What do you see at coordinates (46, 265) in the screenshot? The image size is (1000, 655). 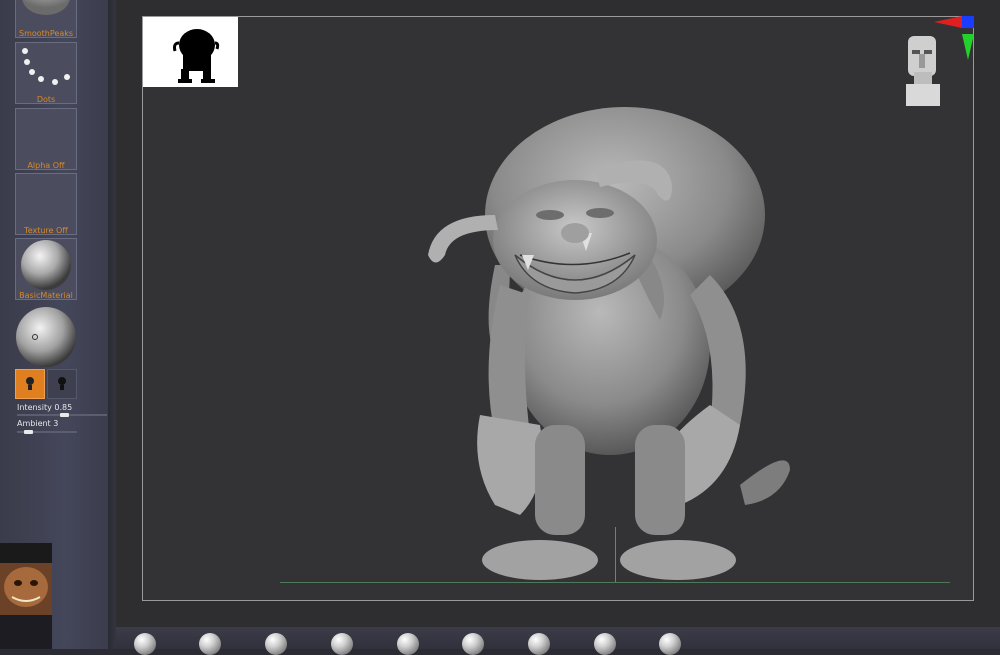 I see `basic-material-sphere-icon` at bounding box center [46, 265].